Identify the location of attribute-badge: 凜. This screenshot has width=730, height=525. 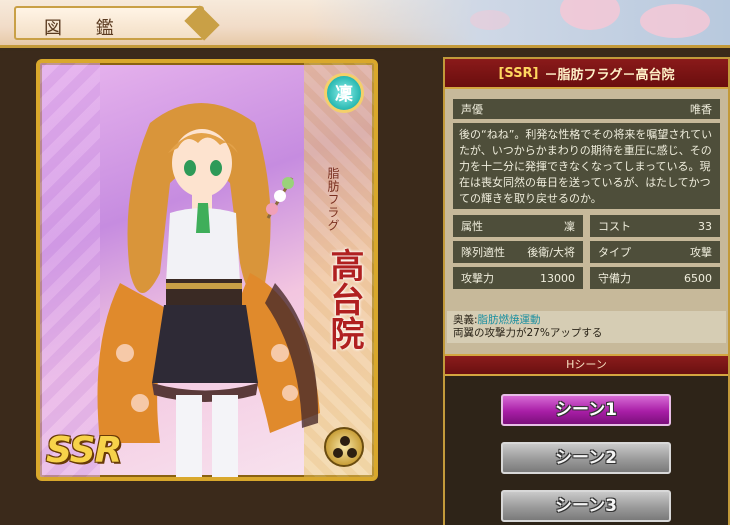
(344, 93).